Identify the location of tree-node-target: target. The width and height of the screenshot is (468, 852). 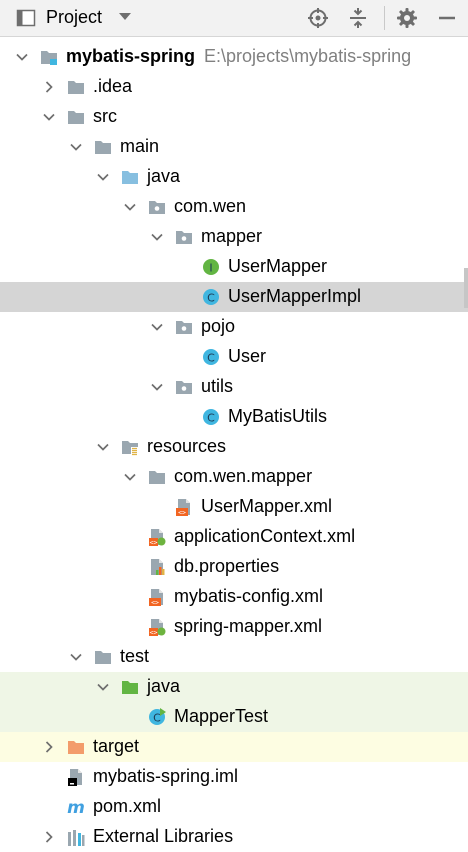
(234, 747).